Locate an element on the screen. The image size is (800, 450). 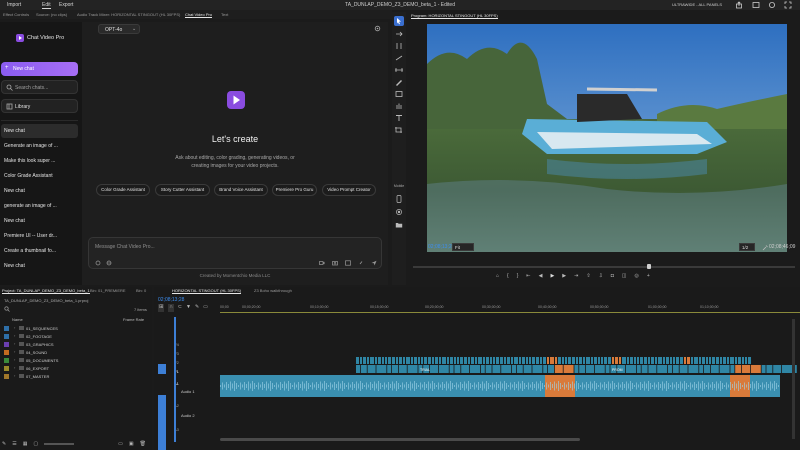
mobile-icon is located at coordinates (399, 199).